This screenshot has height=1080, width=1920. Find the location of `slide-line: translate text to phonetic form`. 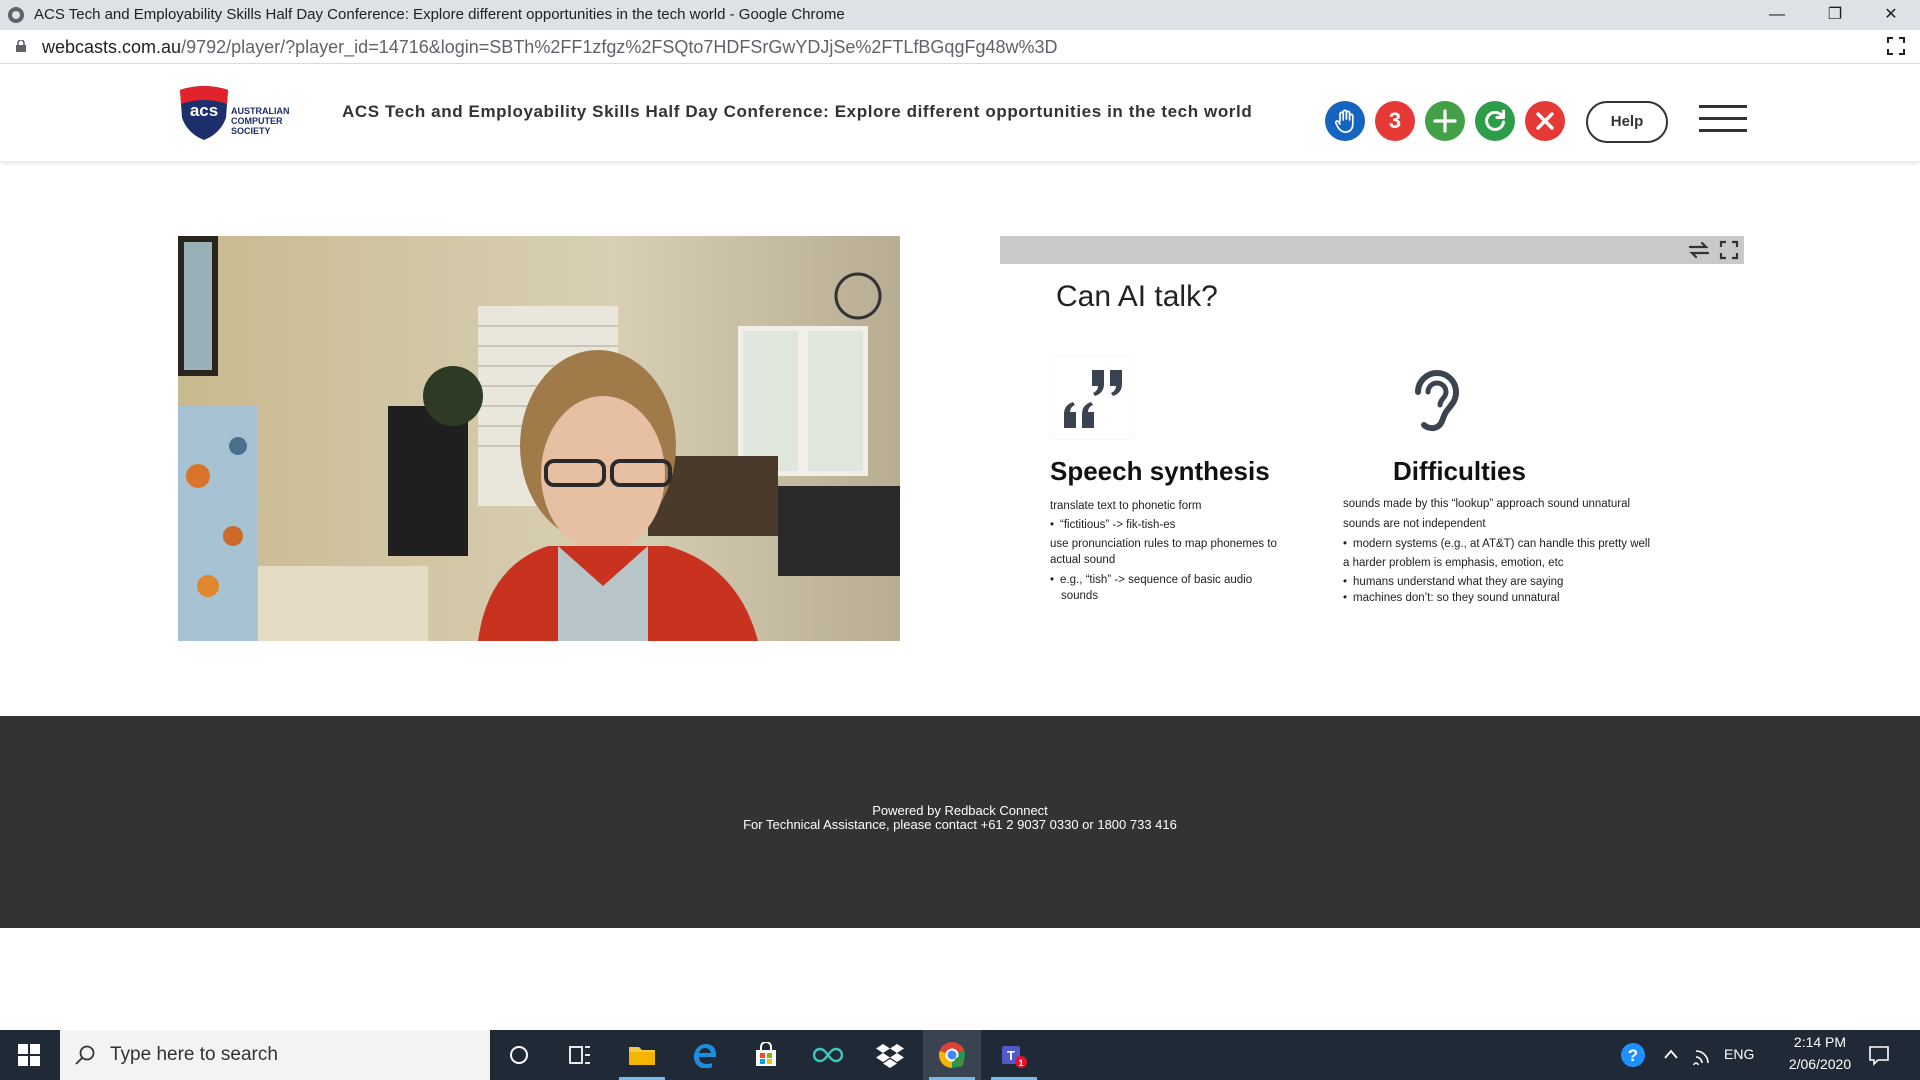

slide-line: translate text to phonetic form is located at coordinates (1126, 506).